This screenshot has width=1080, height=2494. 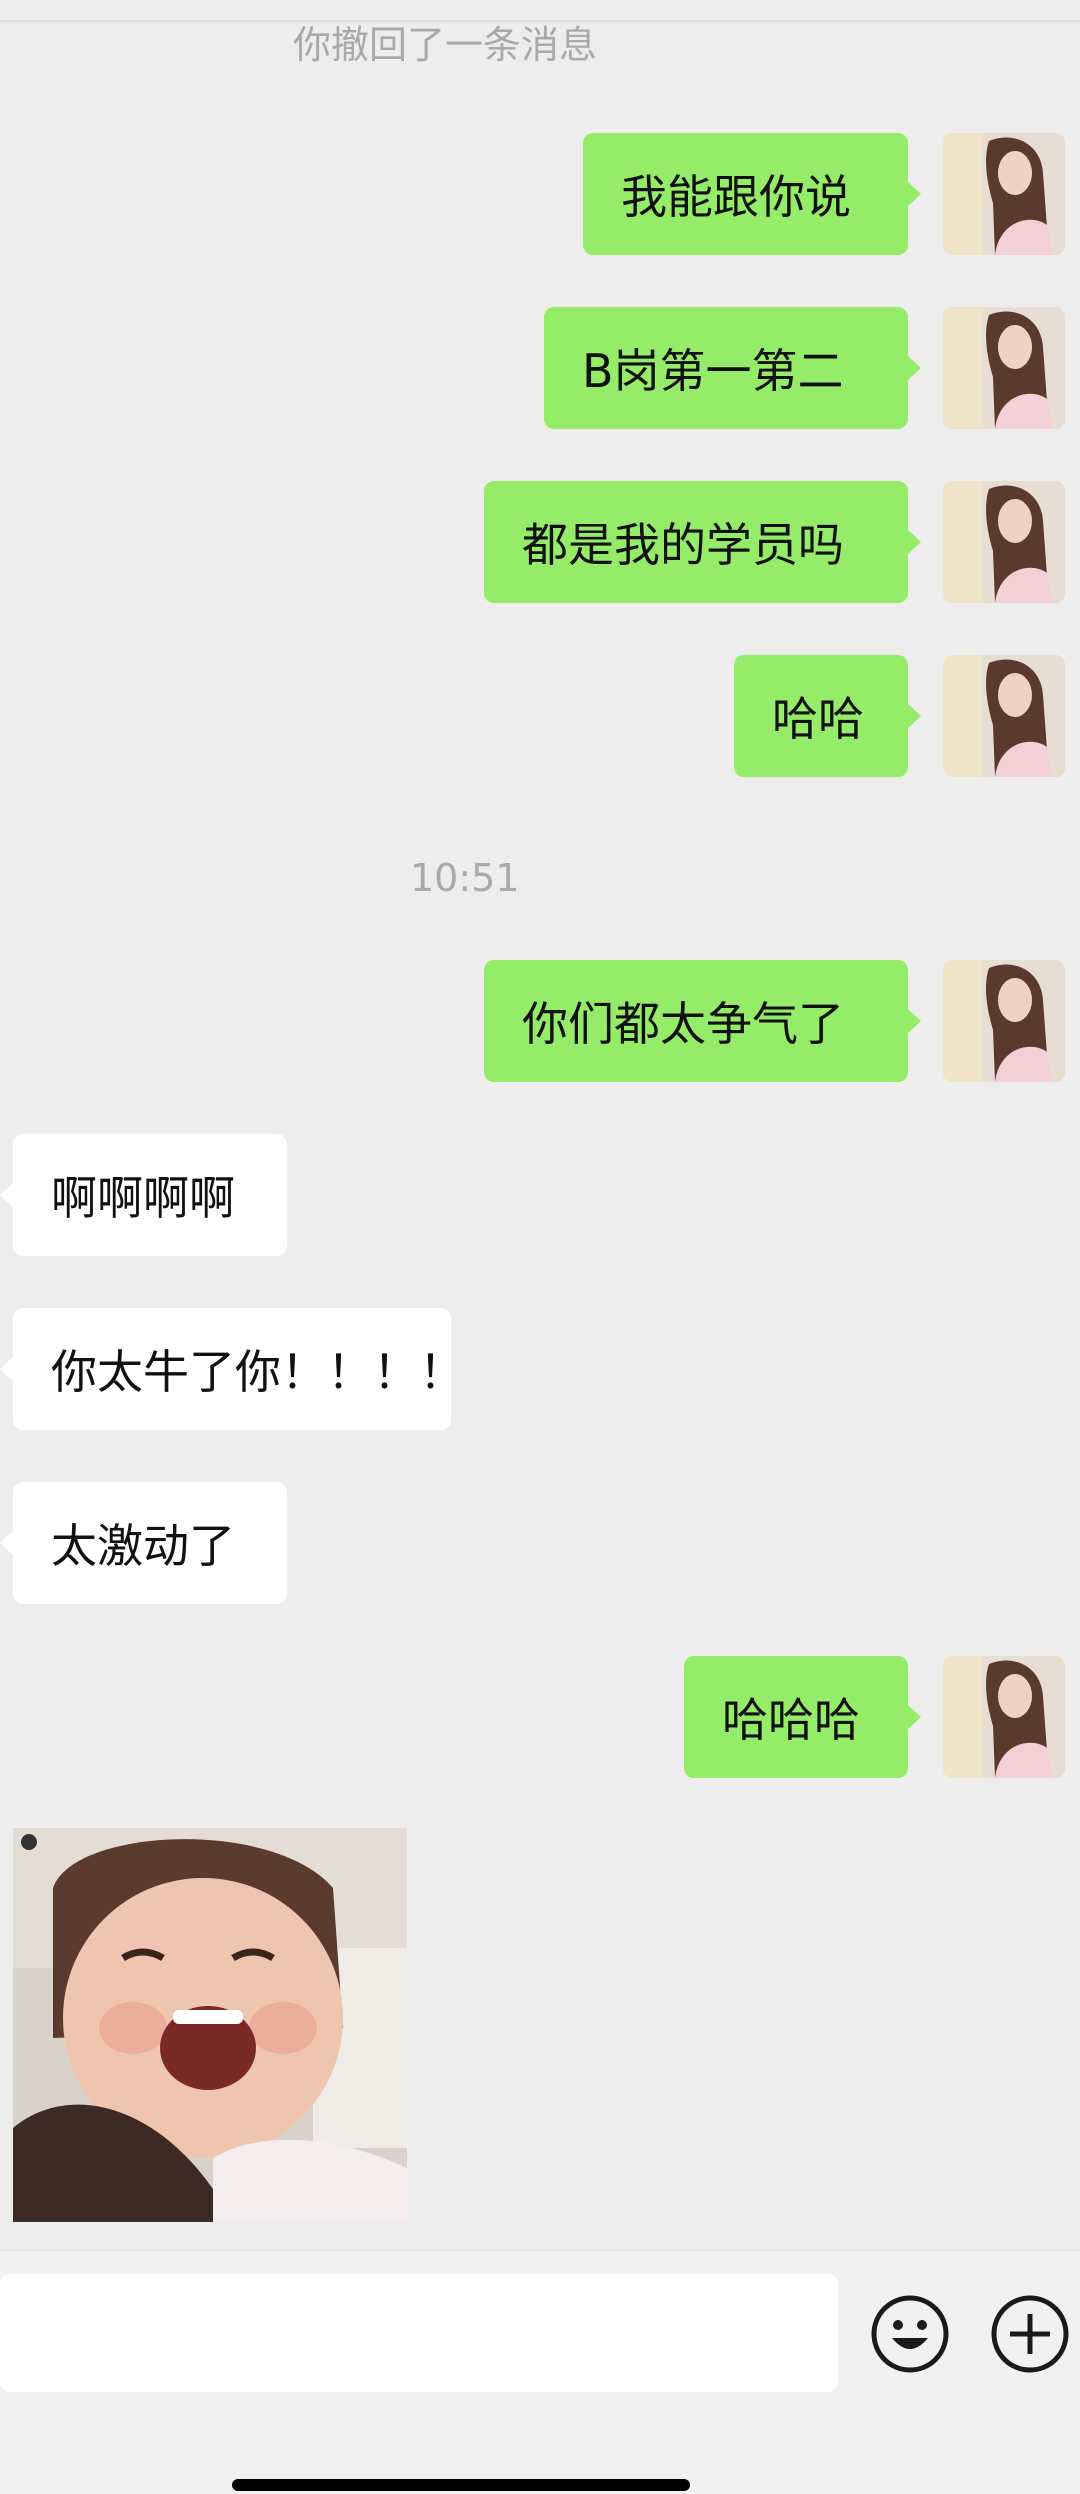 What do you see at coordinates (702, 542) in the screenshot?
I see `message-bubble-sent: 都是我的学员吗` at bounding box center [702, 542].